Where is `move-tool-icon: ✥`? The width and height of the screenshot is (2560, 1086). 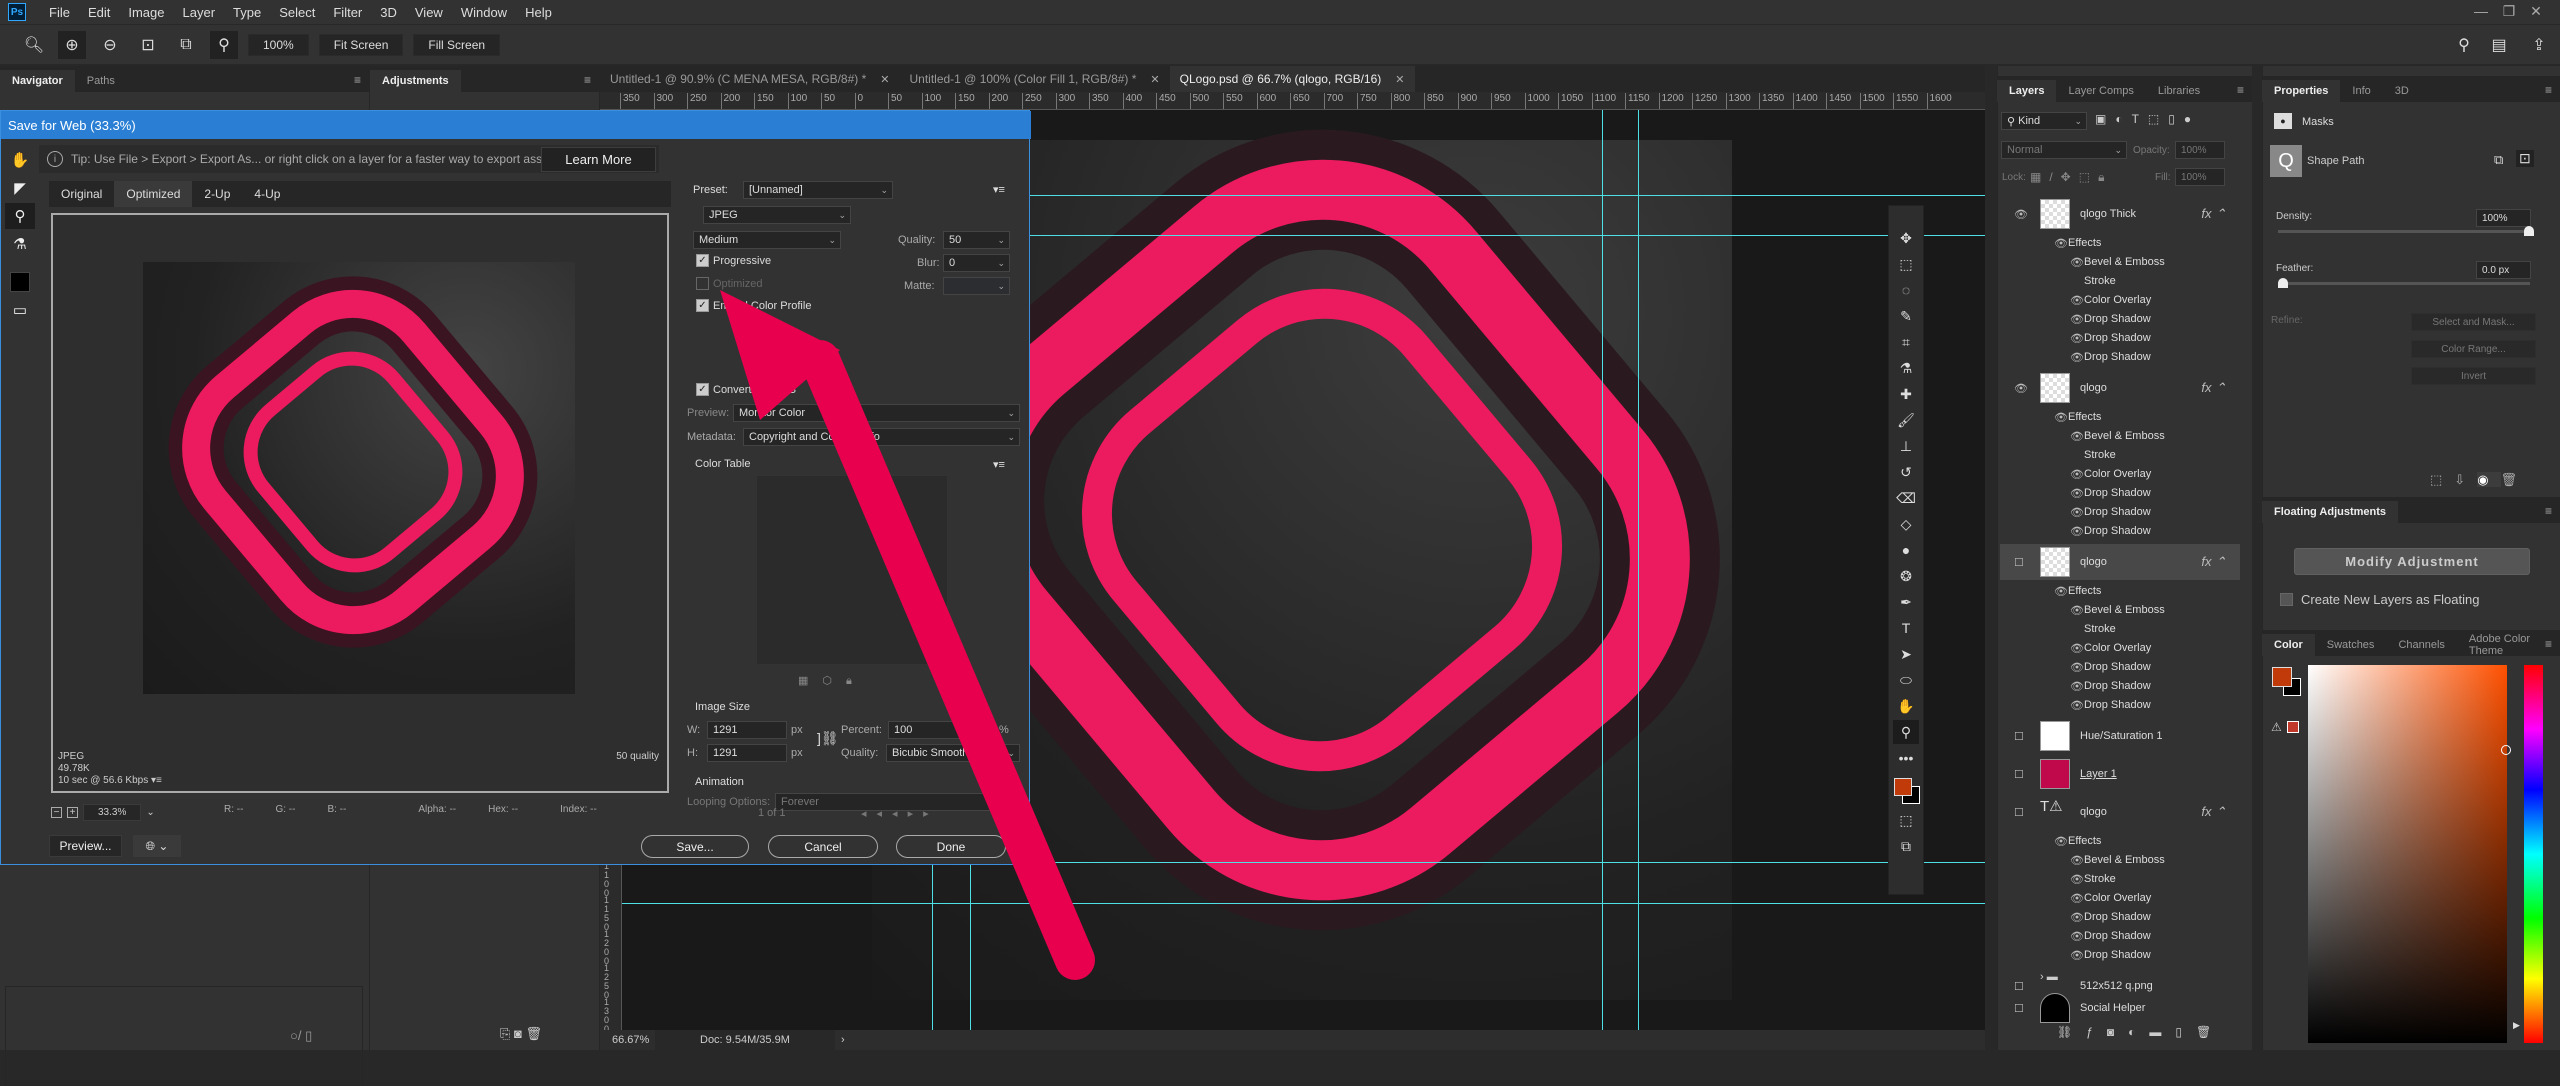
move-tool-icon: ✥ is located at coordinates (1906, 238).